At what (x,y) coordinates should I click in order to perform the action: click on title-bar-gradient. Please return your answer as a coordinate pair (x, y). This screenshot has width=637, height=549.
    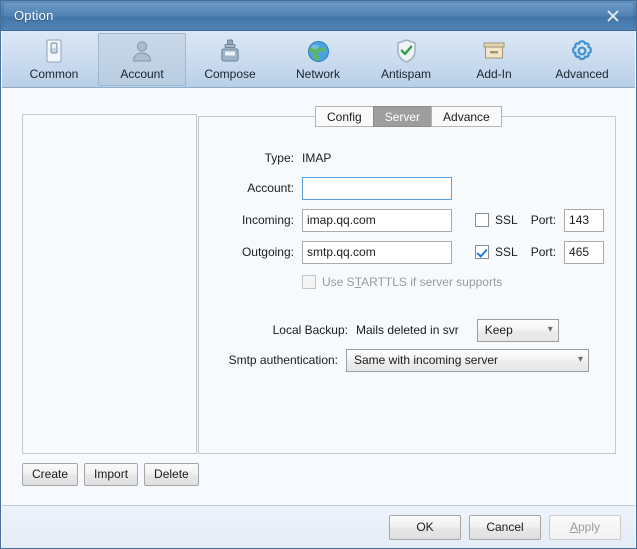
    Looking at the image, I should click on (318, 16).